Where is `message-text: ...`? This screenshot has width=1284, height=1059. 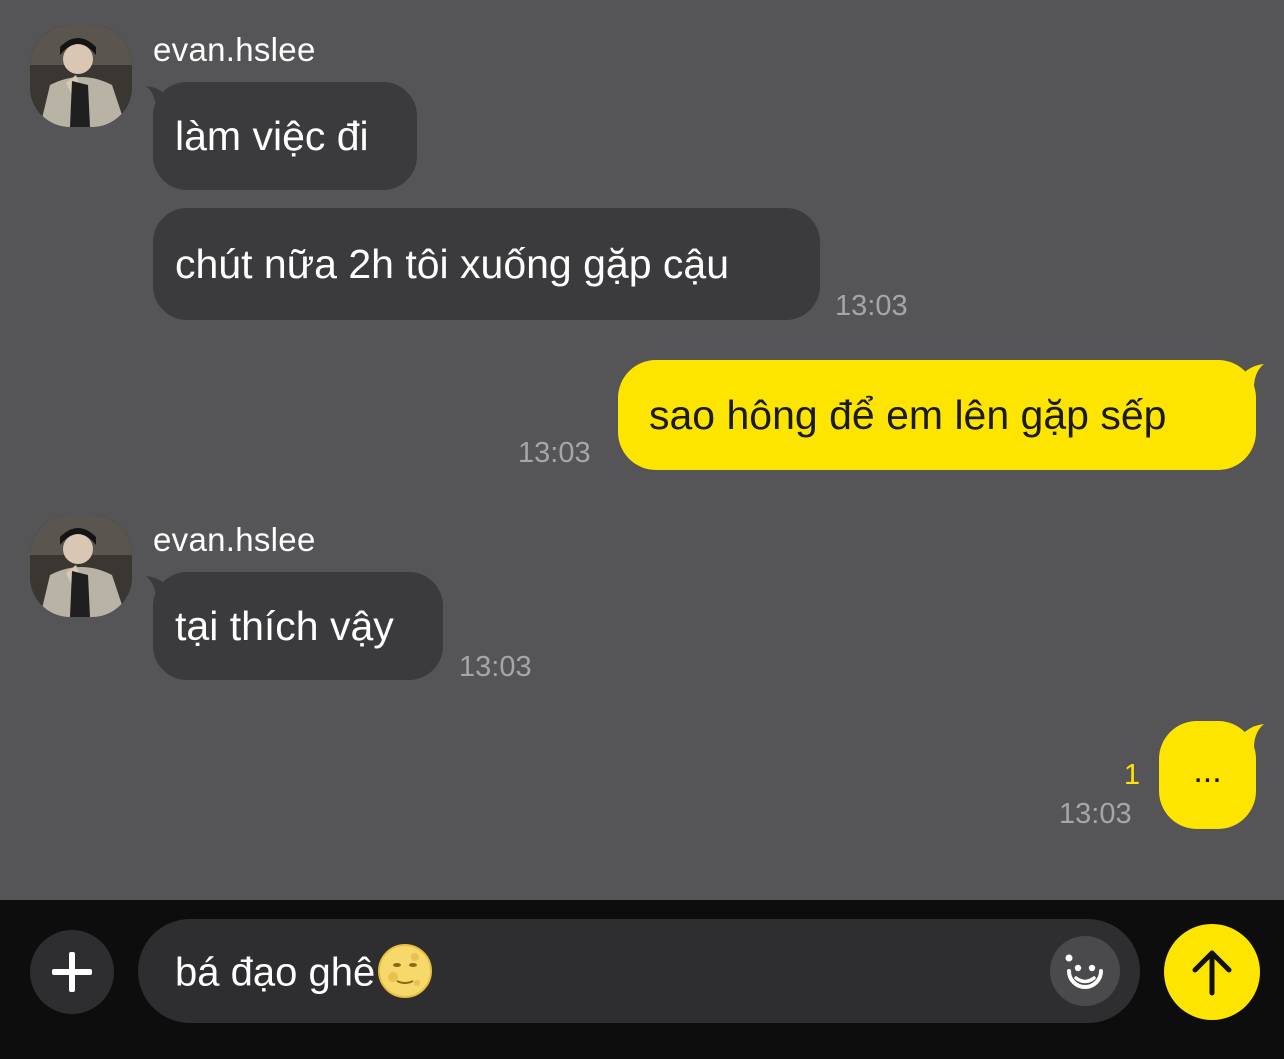
message-text: ... is located at coordinates (1207, 770).